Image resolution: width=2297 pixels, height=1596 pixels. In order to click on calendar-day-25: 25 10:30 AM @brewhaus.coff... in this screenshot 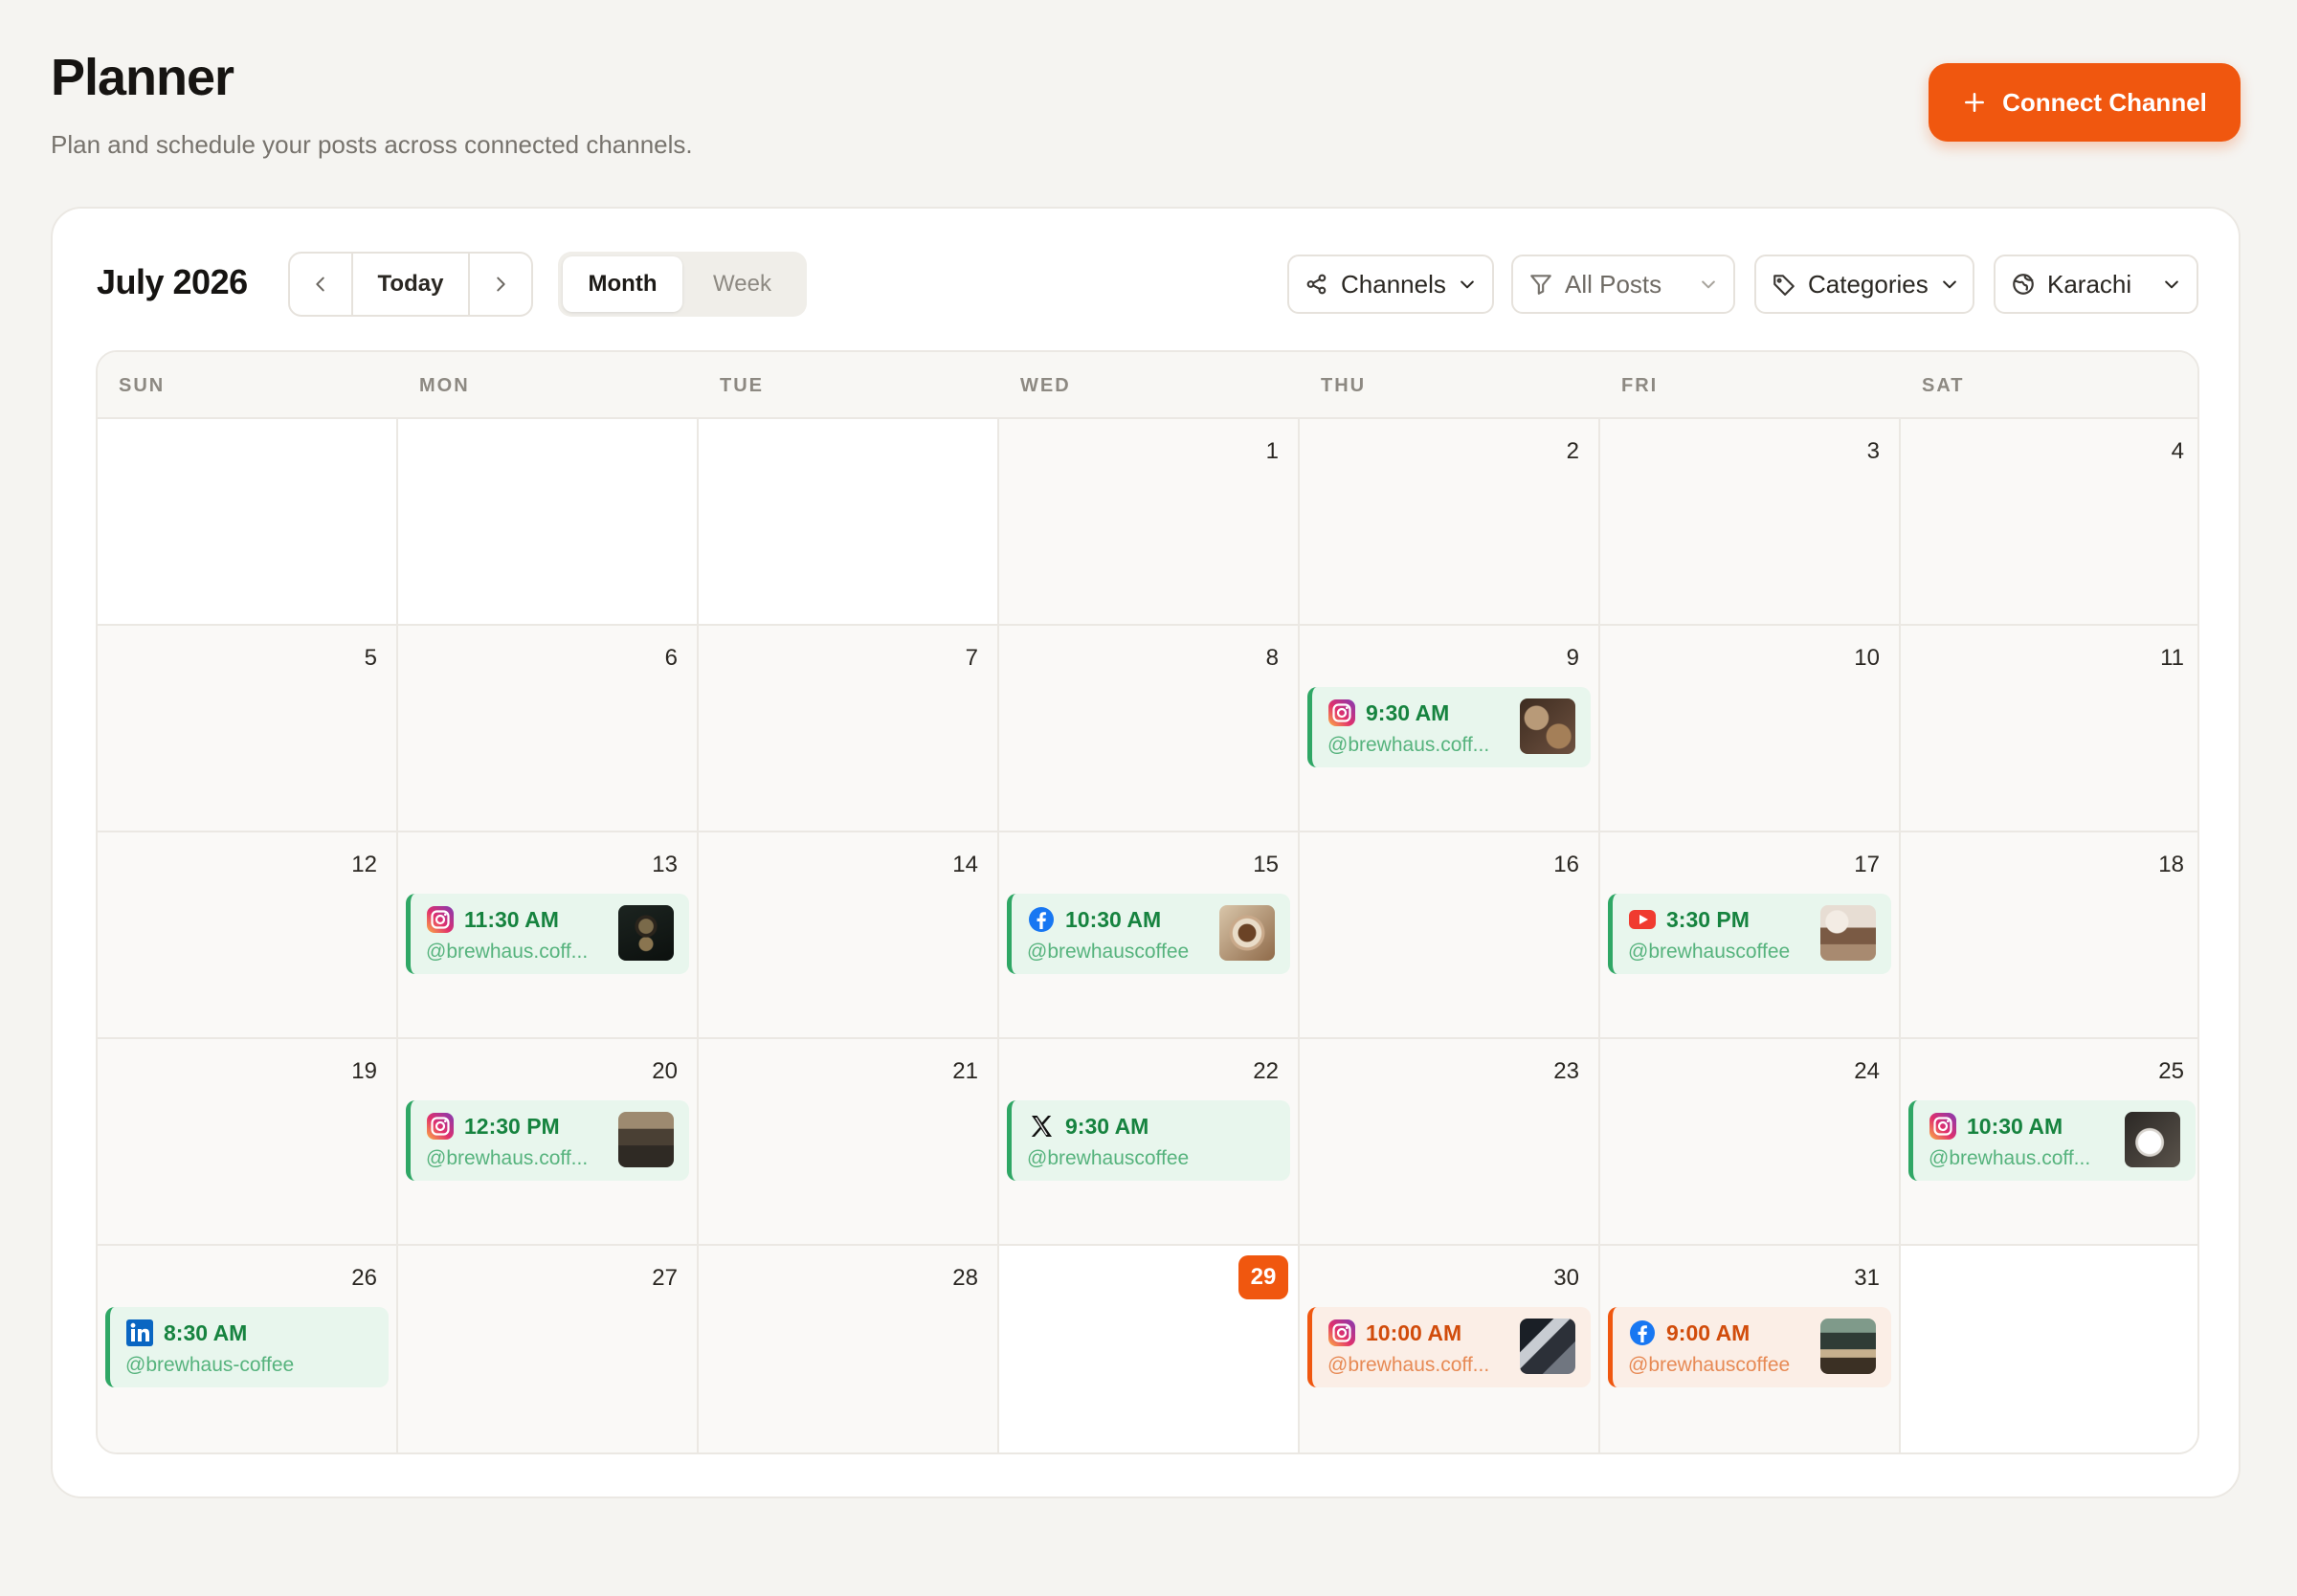, I will do `click(2049, 1143)`.